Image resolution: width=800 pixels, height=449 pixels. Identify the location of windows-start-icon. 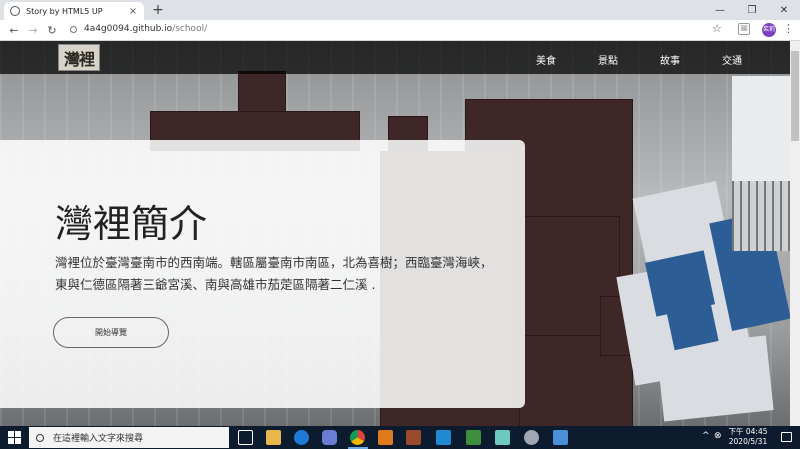
(14, 437).